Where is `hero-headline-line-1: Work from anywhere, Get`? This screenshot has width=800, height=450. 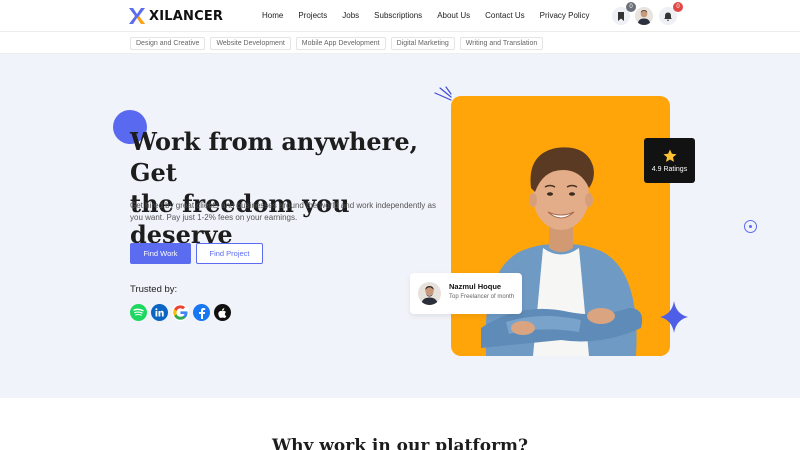 hero-headline-line-1: Work from anywhere, Get is located at coordinates (274, 157).